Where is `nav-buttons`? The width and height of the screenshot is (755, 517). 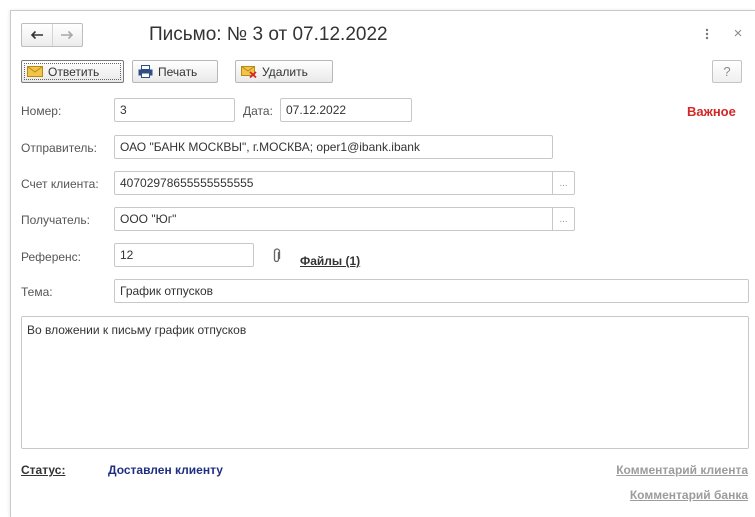
nav-buttons is located at coordinates (52, 35).